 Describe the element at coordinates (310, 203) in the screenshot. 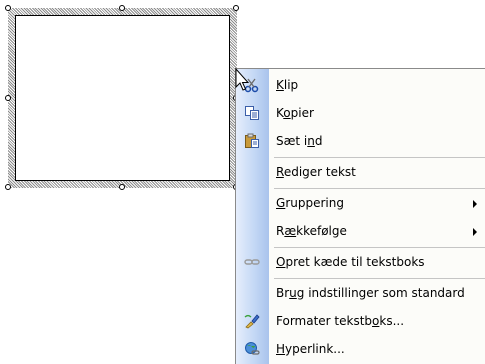

I see `menu-item-label: Gruppering` at that location.